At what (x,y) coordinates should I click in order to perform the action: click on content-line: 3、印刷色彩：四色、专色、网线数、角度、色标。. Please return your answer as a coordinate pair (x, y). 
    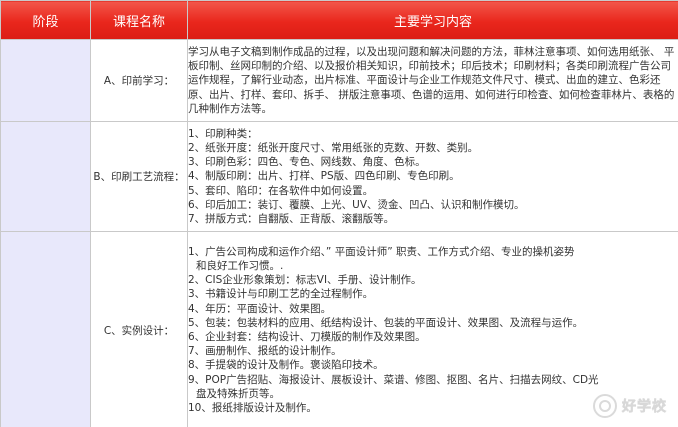
    Looking at the image, I should click on (307, 162).